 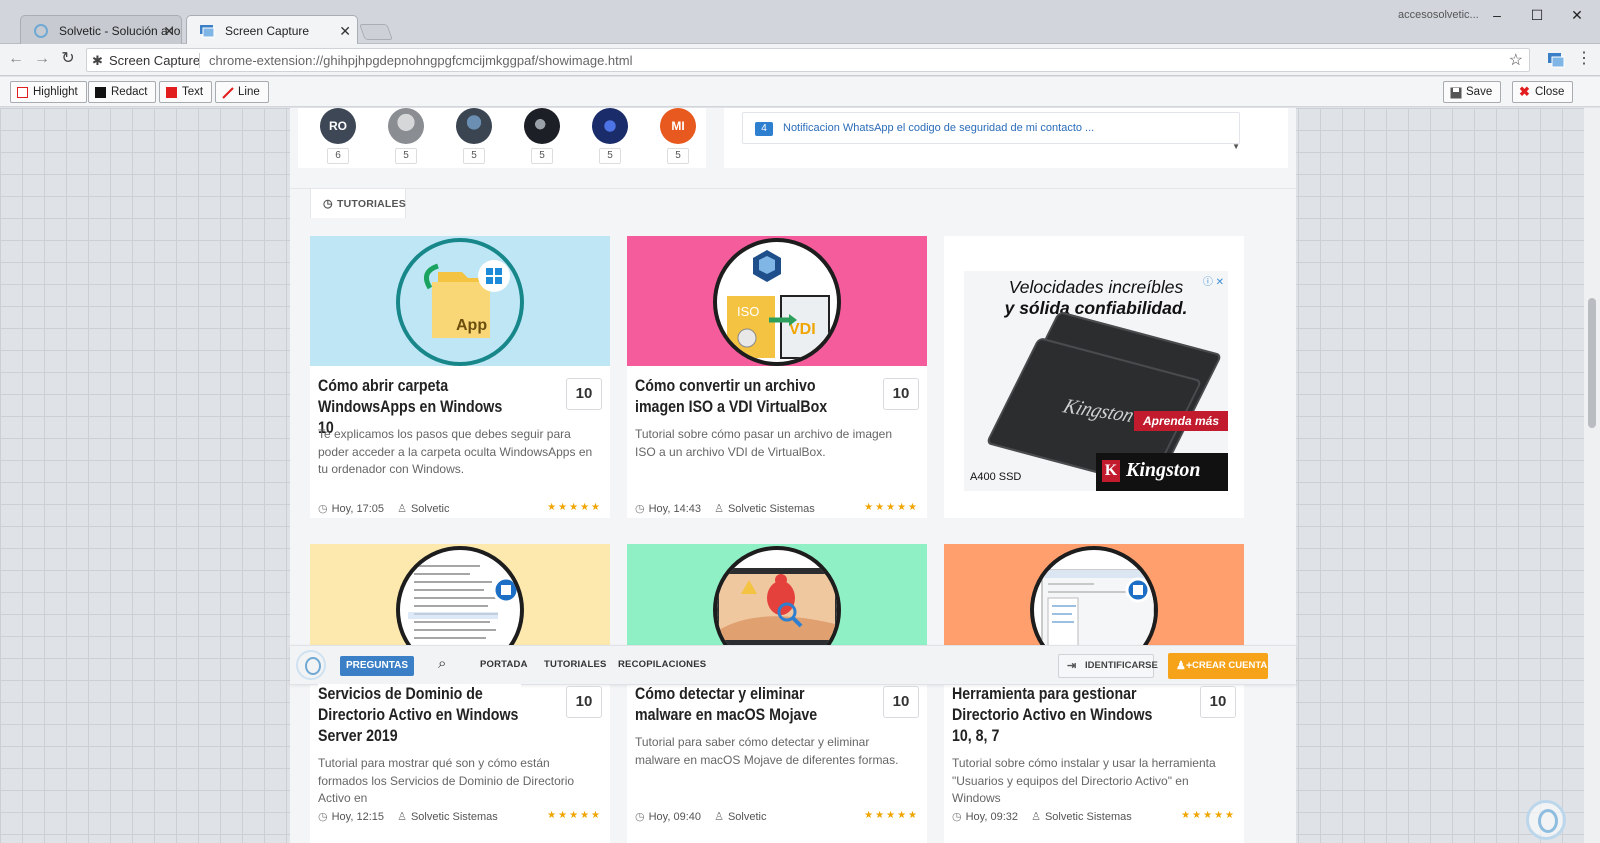 I want to click on card-thumbnail: ISO VDI, so click(x=777, y=301).